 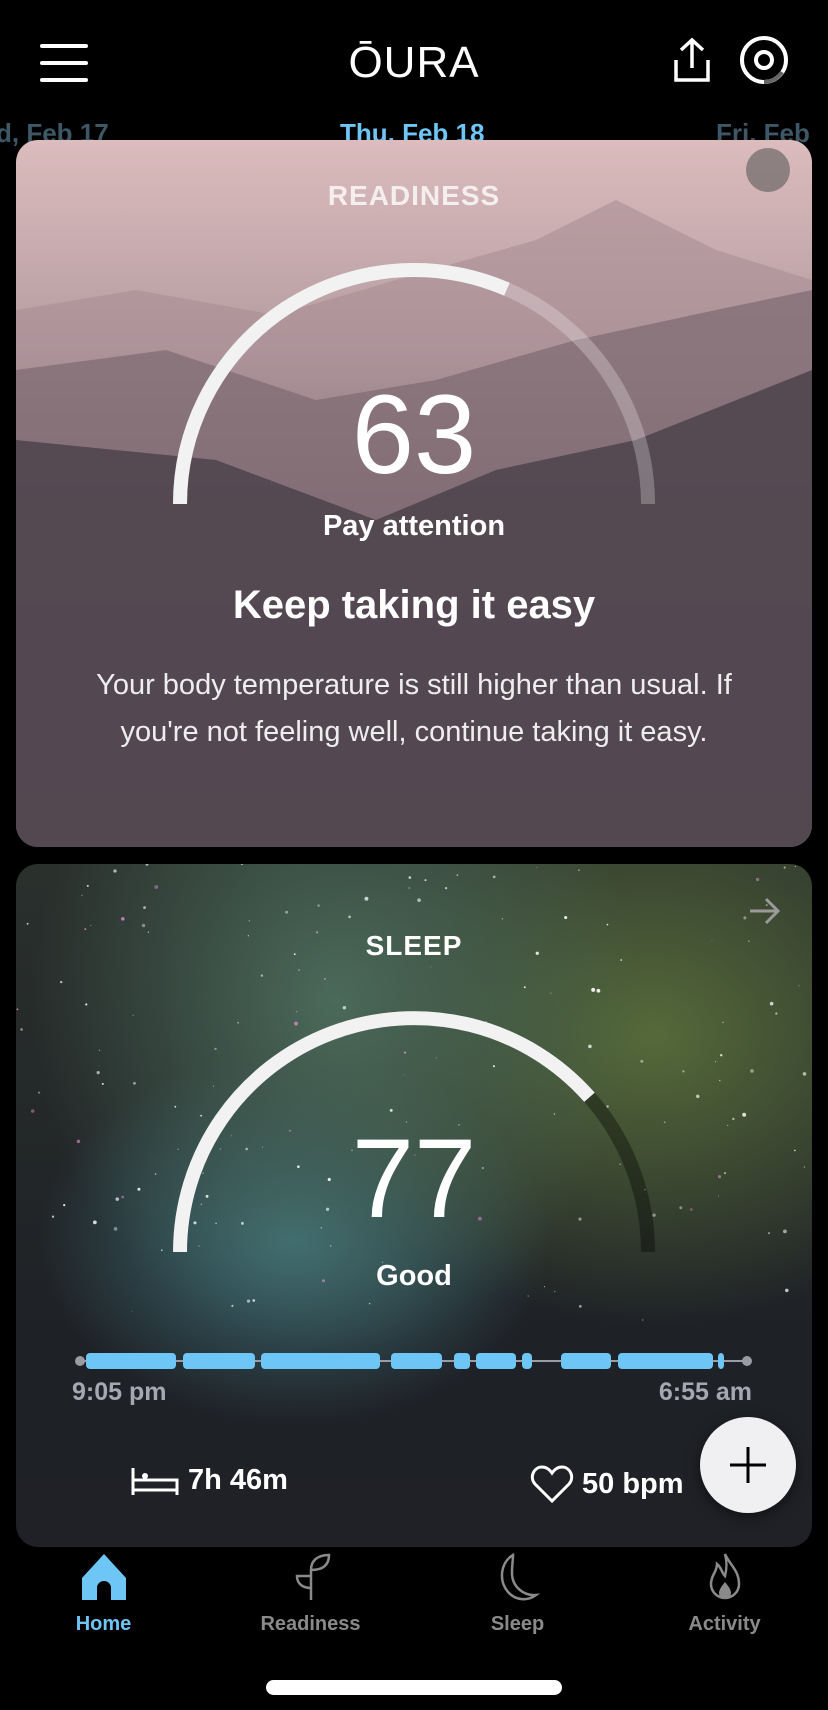 I want to click on sleep-title: SLEEP, so click(x=414, y=945).